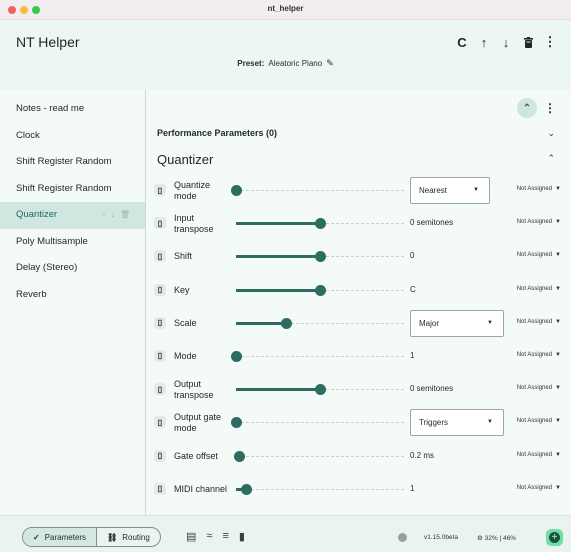 The height and width of the screenshot is (552, 571). Describe the element at coordinates (551, 158) in the screenshot. I see `chevron-up-icon: ⌃` at that location.